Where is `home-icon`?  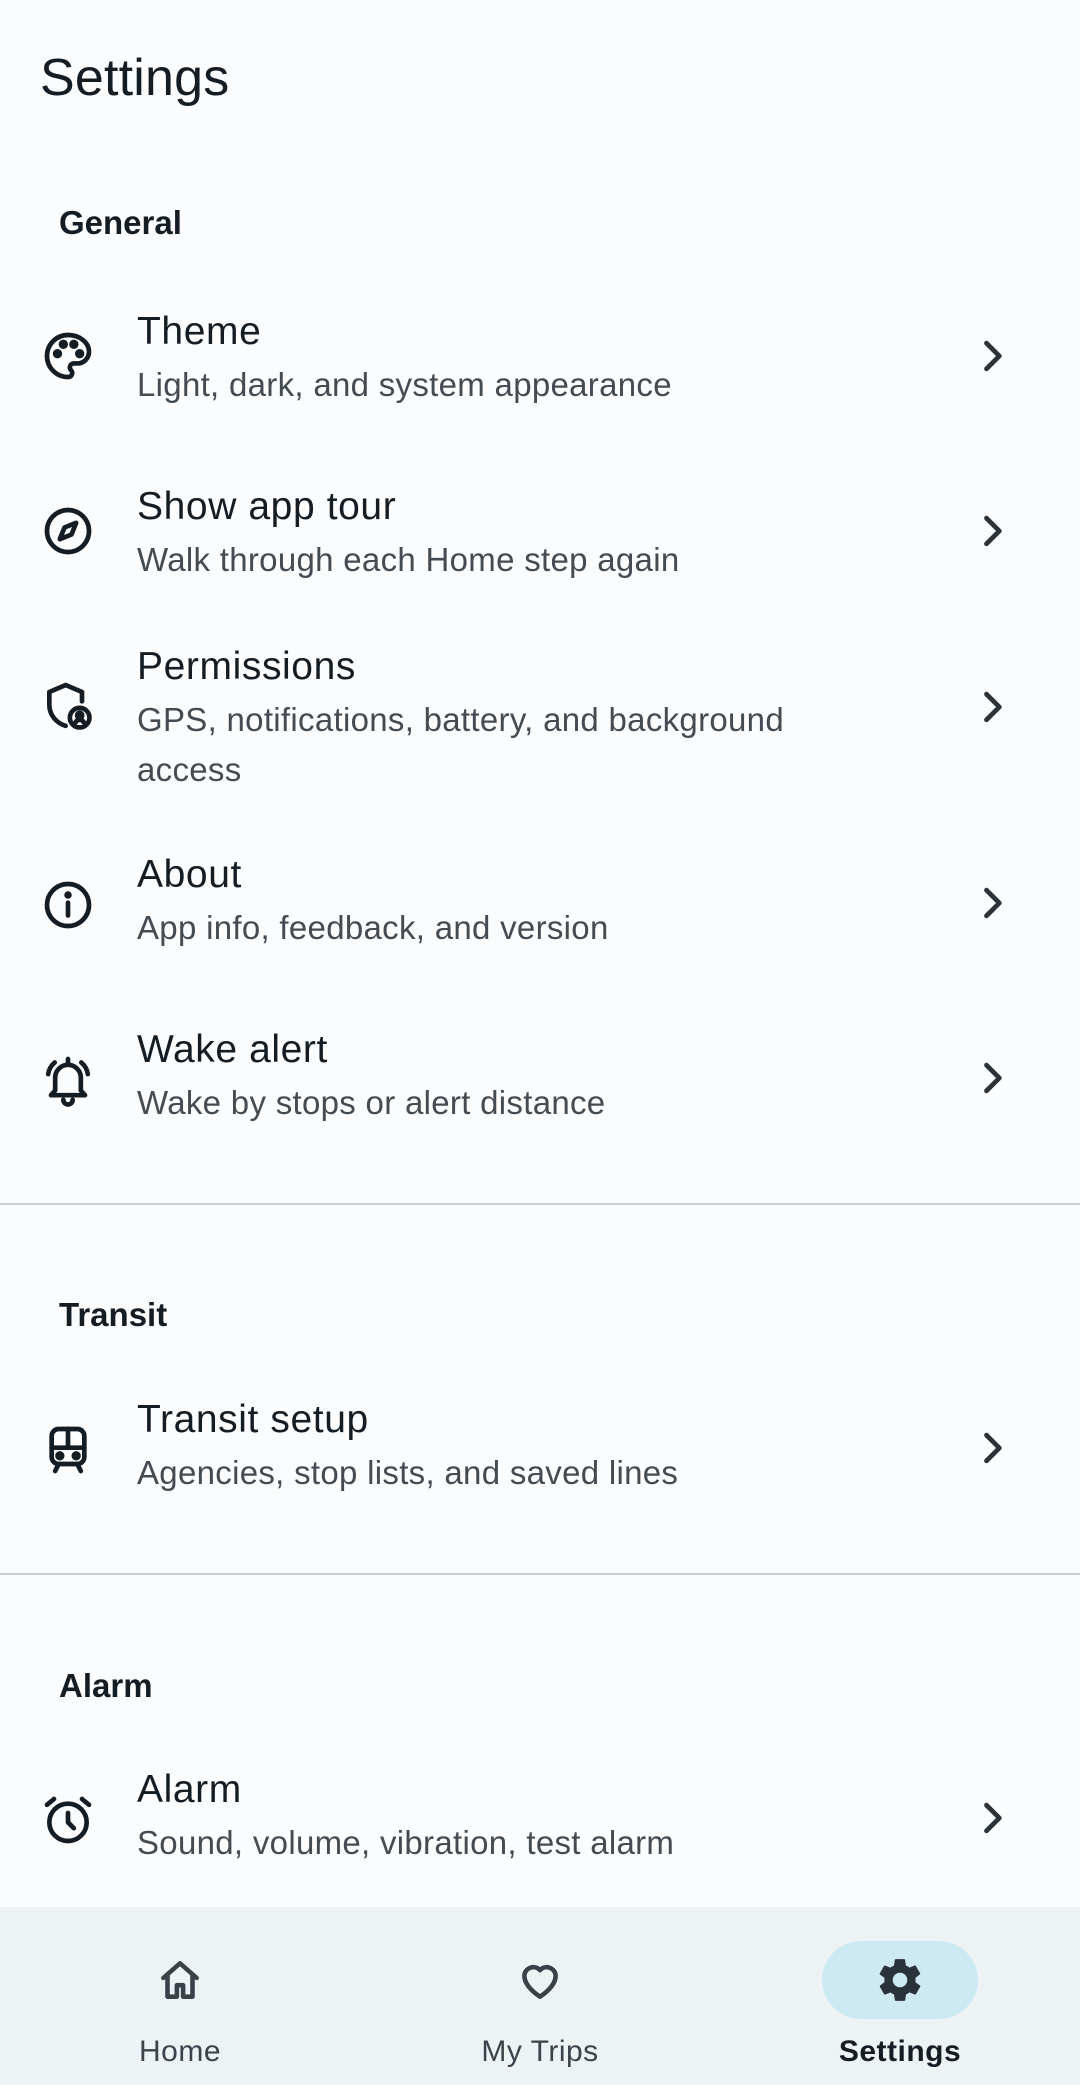 home-icon is located at coordinates (180, 1980).